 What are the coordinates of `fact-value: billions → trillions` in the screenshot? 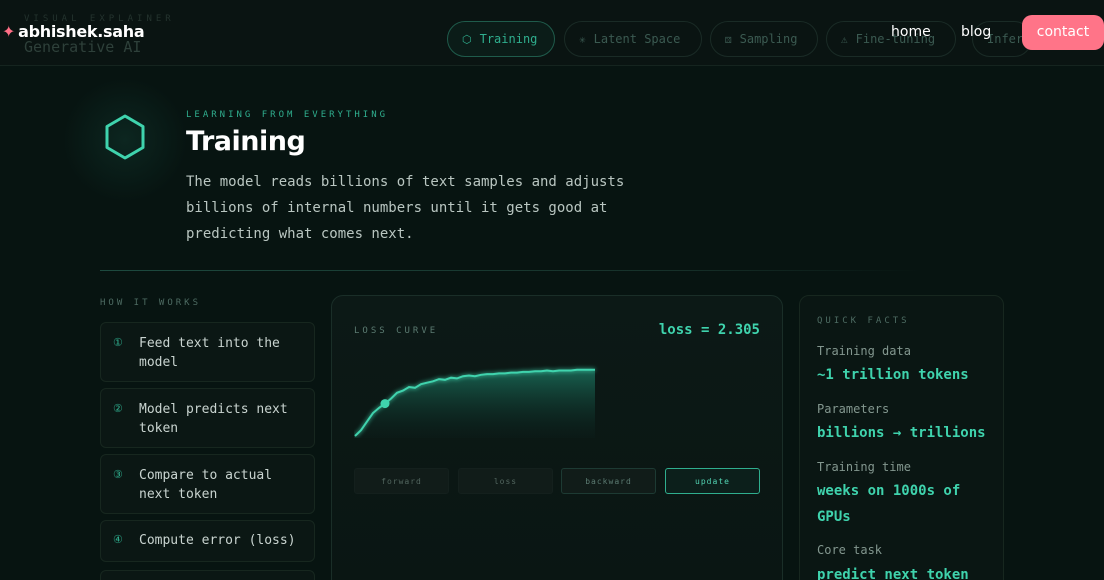 It's located at (901, 433).